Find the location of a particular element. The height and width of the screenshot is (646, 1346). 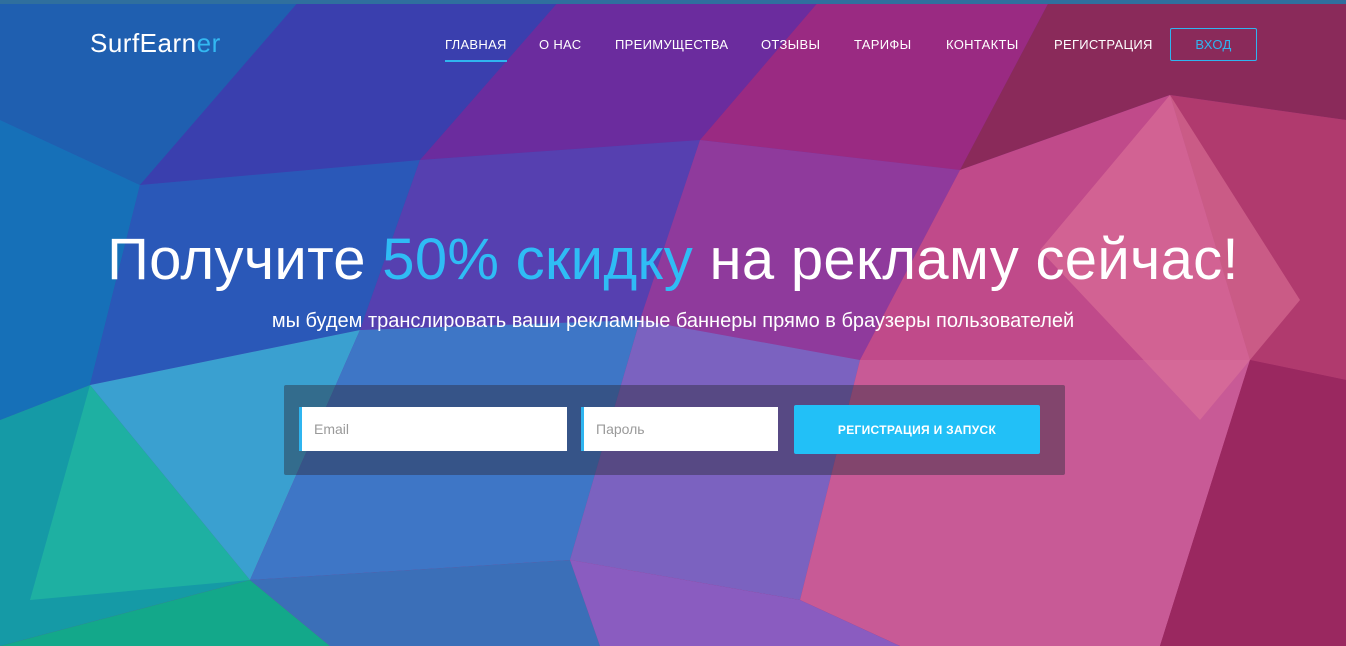

nav-item-reviews: ОТЗЫВЫ is located at coordinates (790, 44).